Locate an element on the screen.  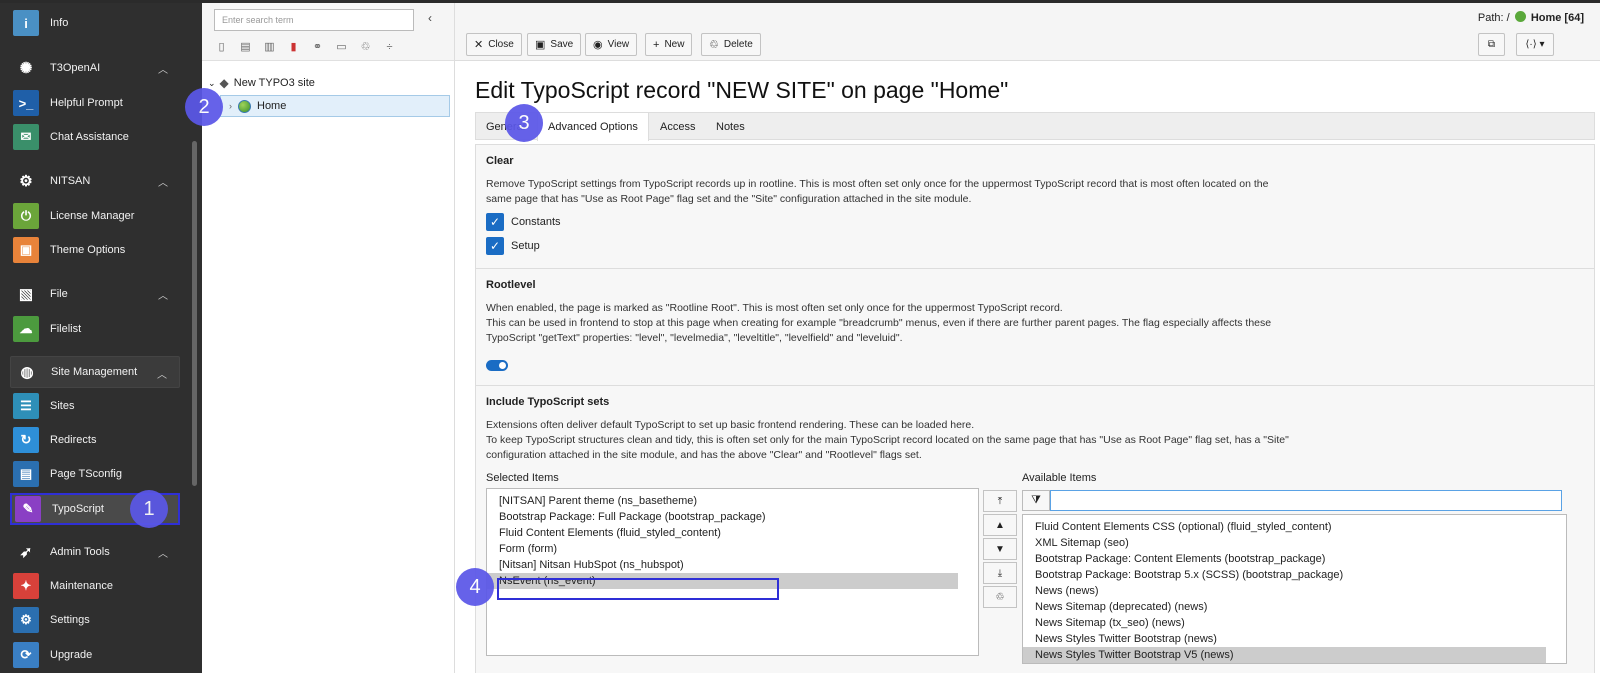
menu-item-filelist: ☁ Filelist is located at coordinates (95, 329).